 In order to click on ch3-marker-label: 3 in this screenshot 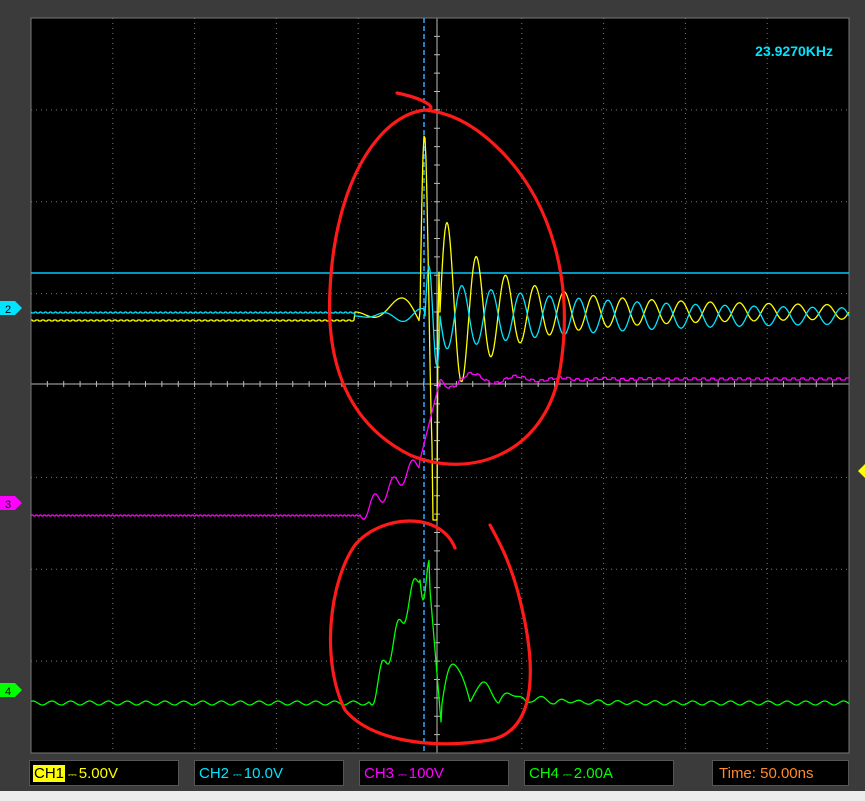, I will do `click(8, 505)`.